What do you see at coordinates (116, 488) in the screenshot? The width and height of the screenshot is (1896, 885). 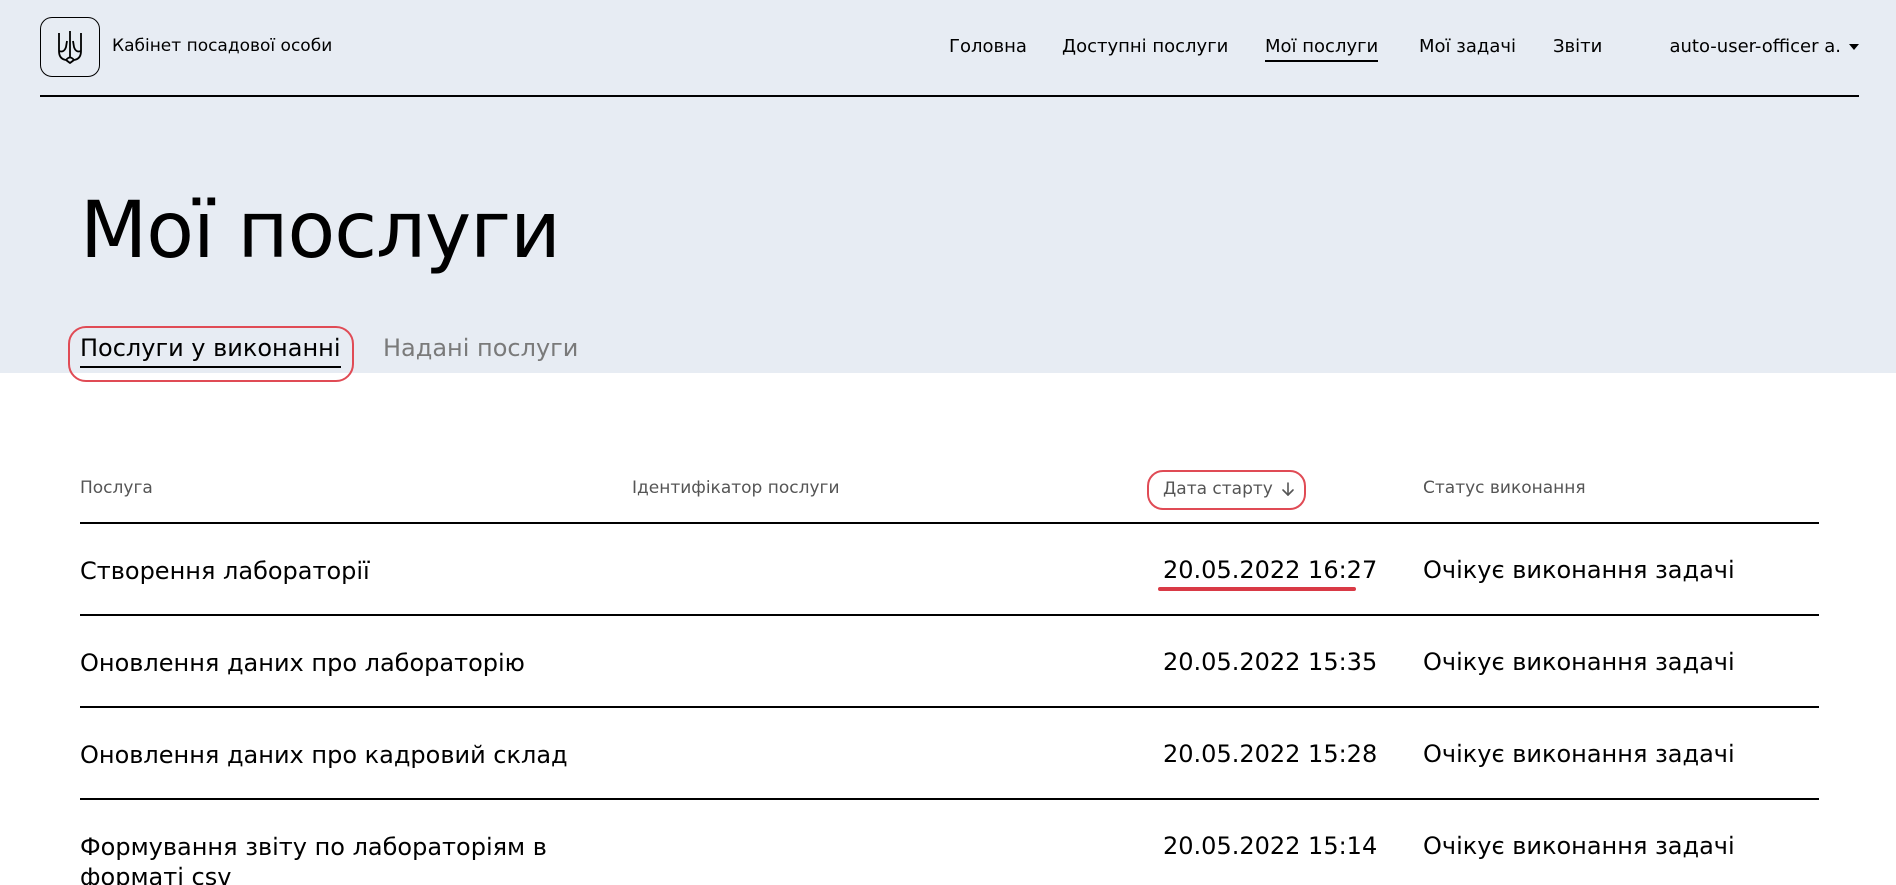 I see `column-header-service: Послуга` at bounding box center [116, 488].